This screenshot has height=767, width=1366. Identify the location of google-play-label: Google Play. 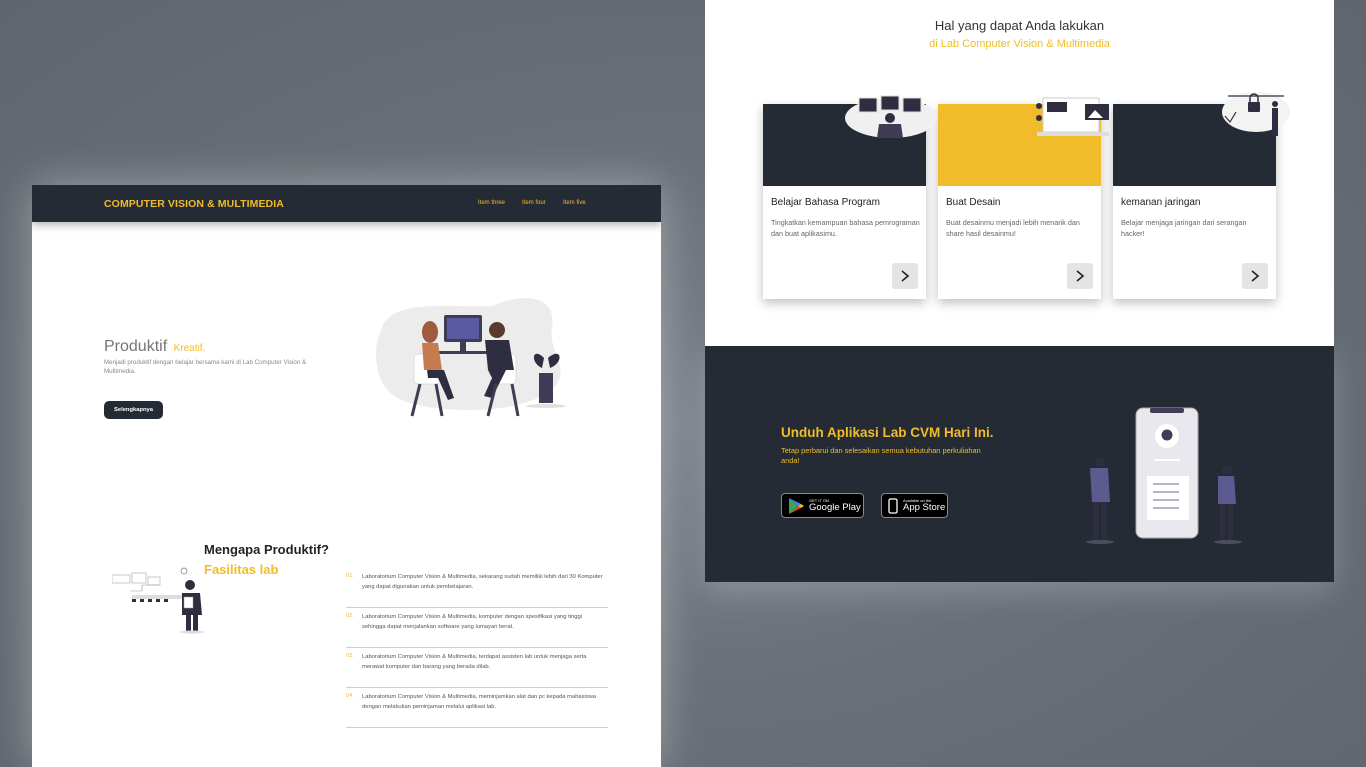
(835, 507).